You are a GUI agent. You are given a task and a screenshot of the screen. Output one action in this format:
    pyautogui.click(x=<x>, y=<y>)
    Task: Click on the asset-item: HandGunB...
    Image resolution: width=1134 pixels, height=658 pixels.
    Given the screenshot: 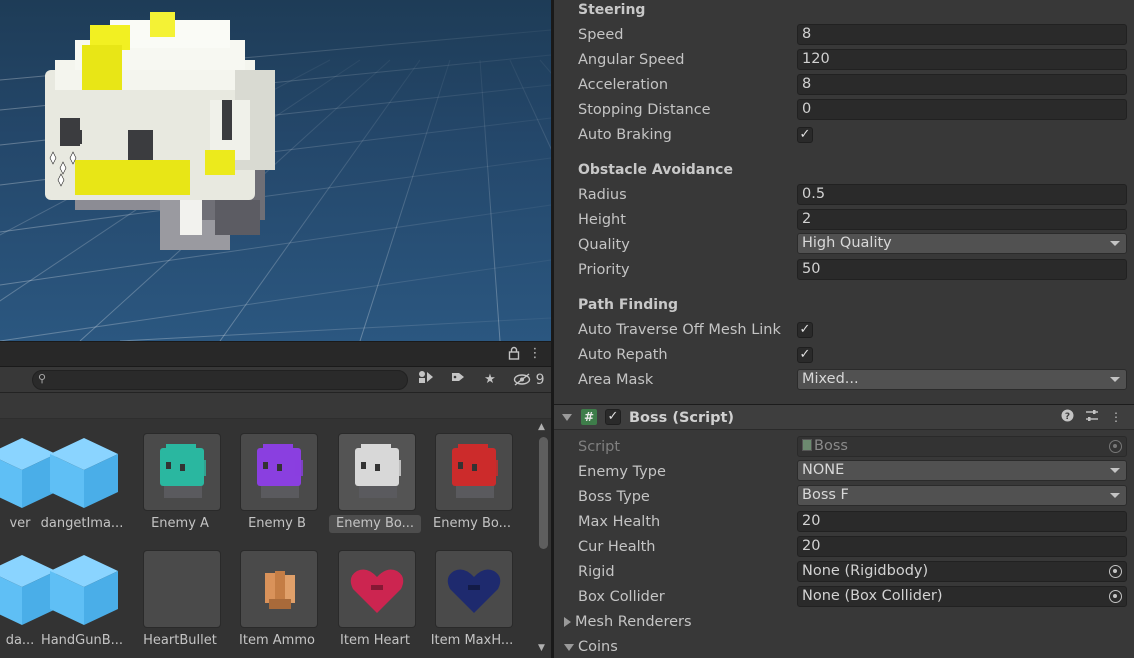 What is the action you would take?
    pyautogui.click(x=82, y=604)
    